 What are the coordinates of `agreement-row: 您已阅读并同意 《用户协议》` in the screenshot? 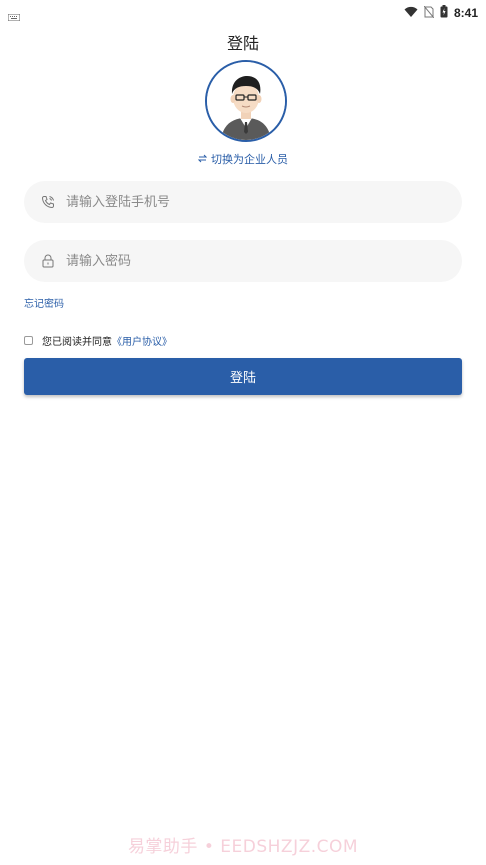 It's located at (98, 340).